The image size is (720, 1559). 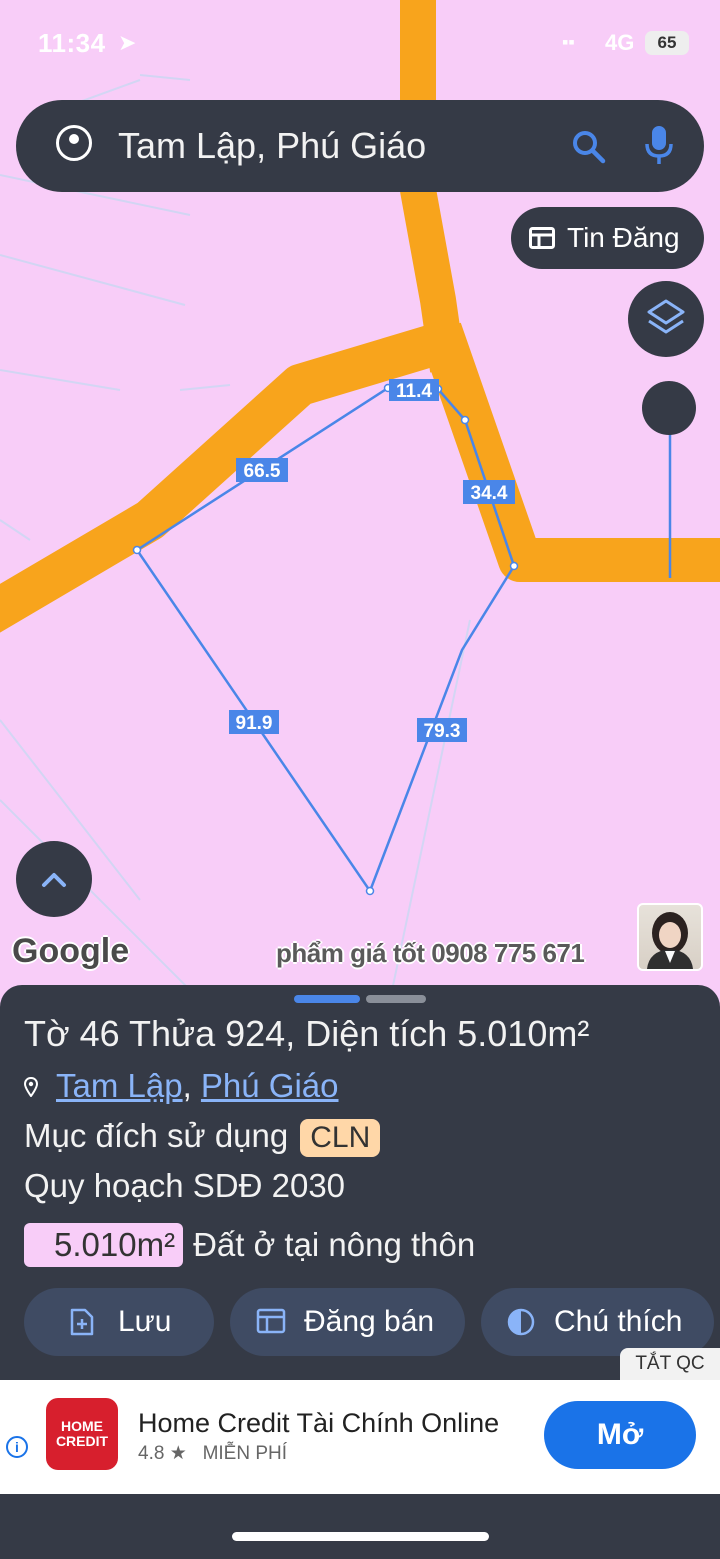 What do you see at coordinates (669, 408) in the screenshot?
I see `map-slider-handle` at bounding box center [669, 408].